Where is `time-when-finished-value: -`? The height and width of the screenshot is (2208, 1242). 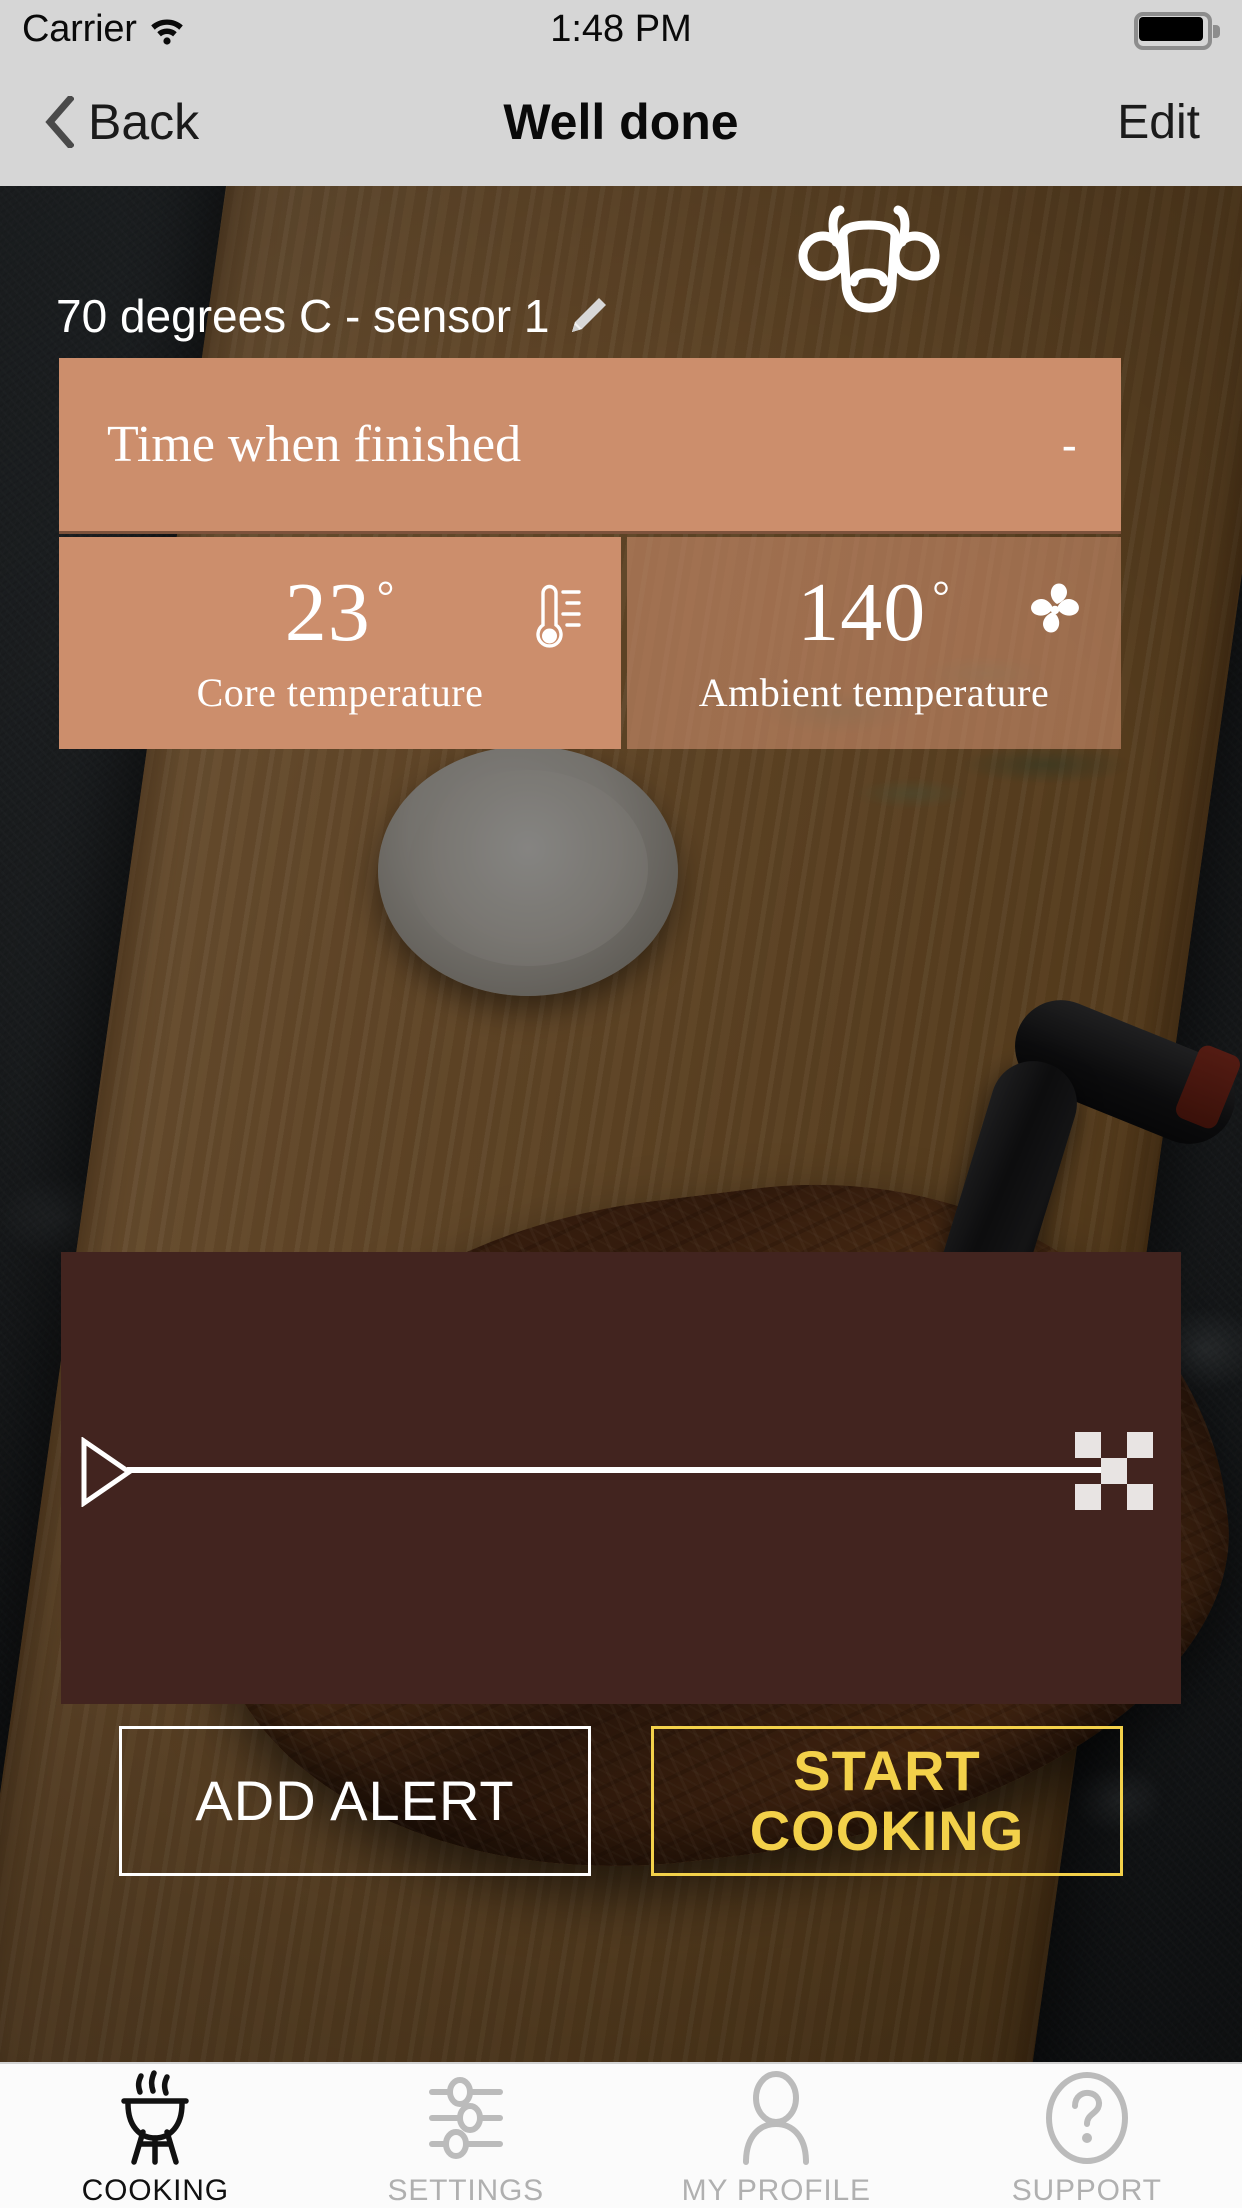
time-when-finished-value: - is located at coordinates (1069, 444).